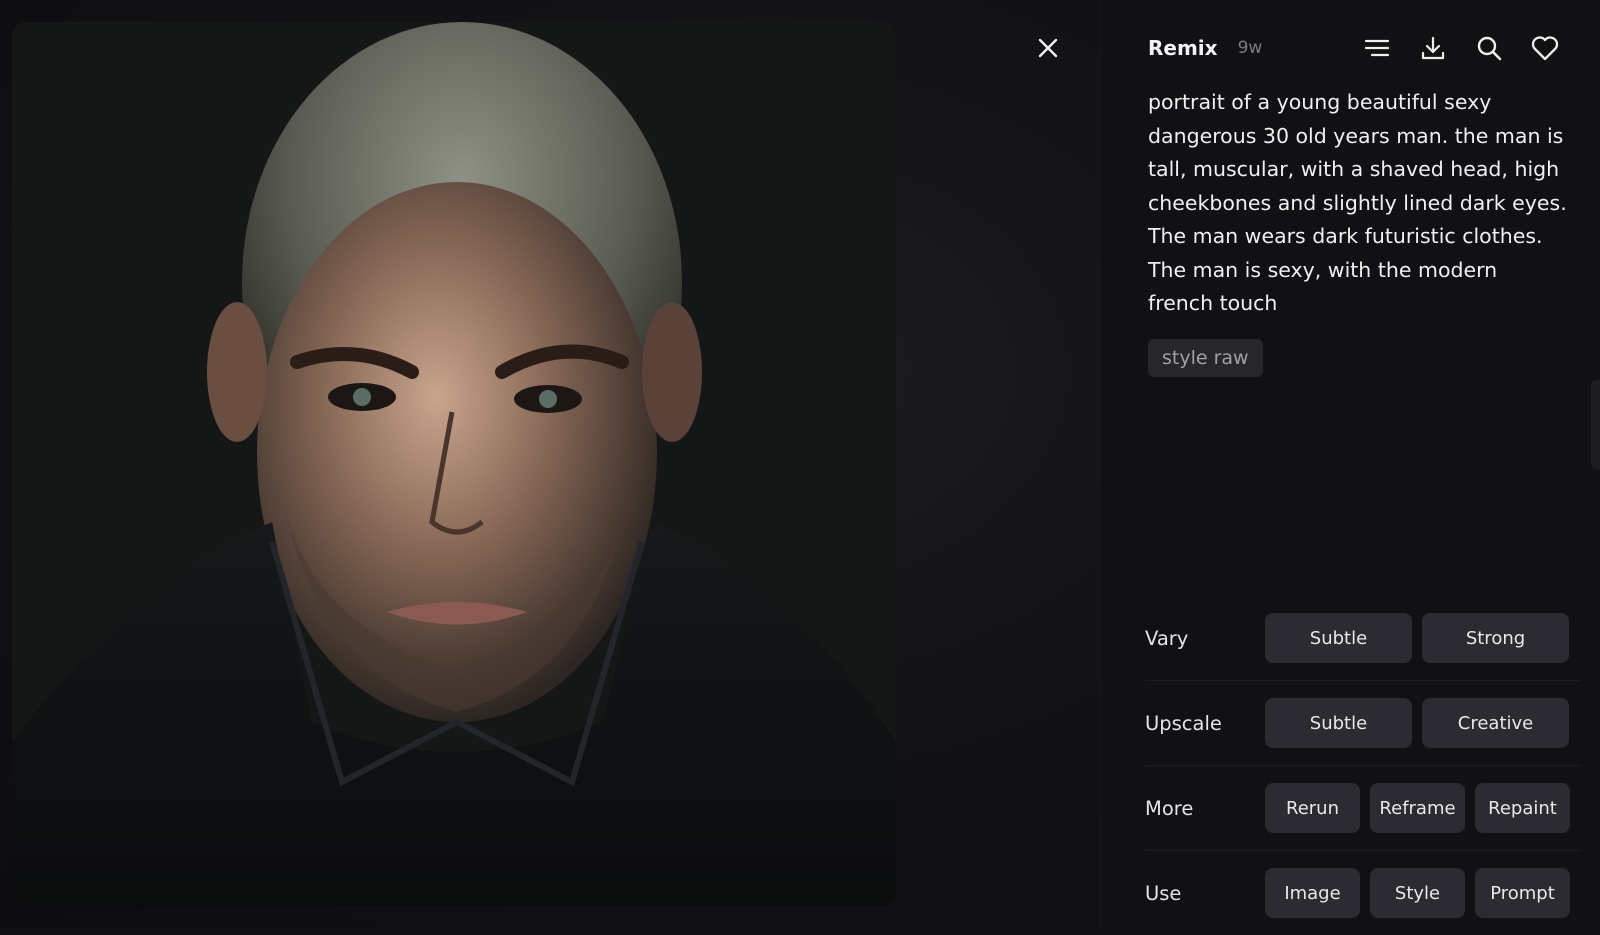 This screenshot has height=935, width=1600. What do you see at coordinates (1163, 893) in the screenshot?
I see `use-label: Use` at bounding box center [1163, 893].